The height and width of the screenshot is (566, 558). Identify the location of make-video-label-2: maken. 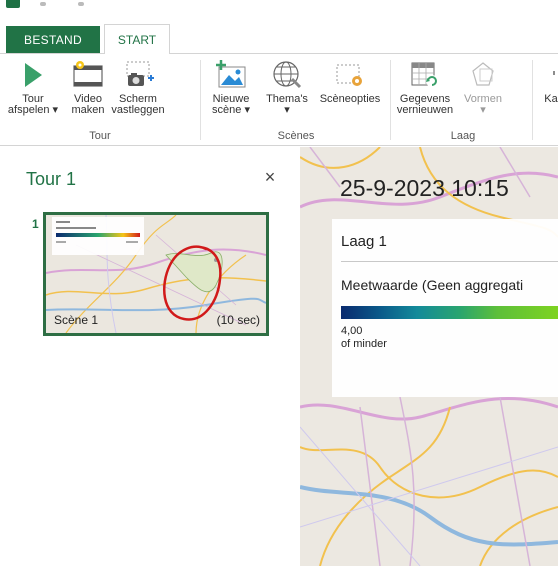
(88, 110).